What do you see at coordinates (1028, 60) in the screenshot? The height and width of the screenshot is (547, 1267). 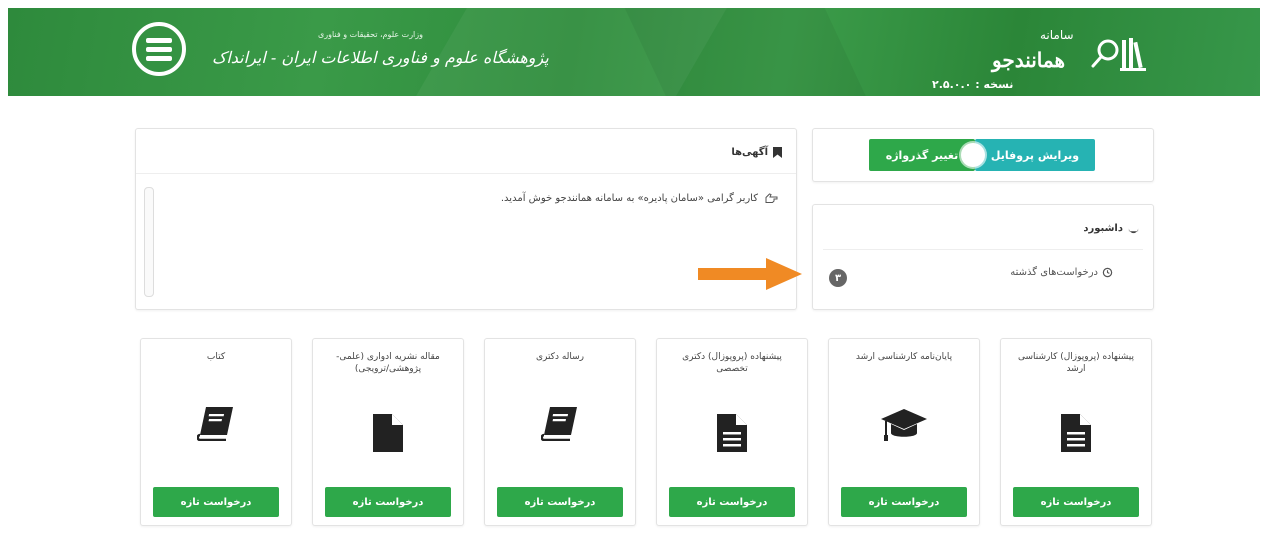 I see `app-name: همانندجو` at bounding box center [1028, 60].